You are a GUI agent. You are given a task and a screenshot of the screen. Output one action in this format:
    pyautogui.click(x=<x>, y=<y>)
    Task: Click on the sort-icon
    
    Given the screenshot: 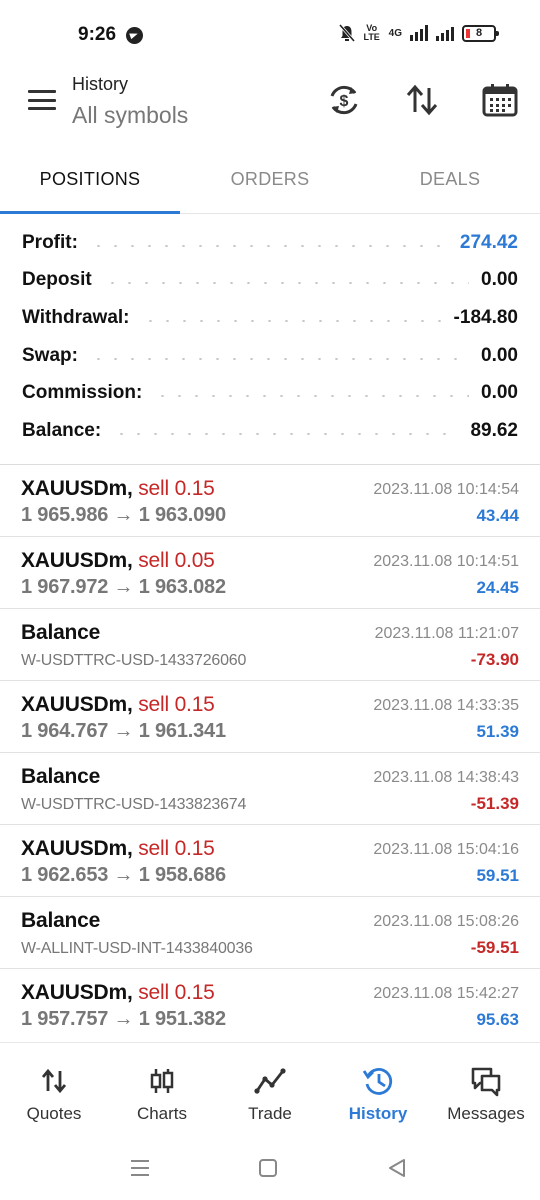 What is the action you would take?
    pyautogui.click(x=422, y=100)
    